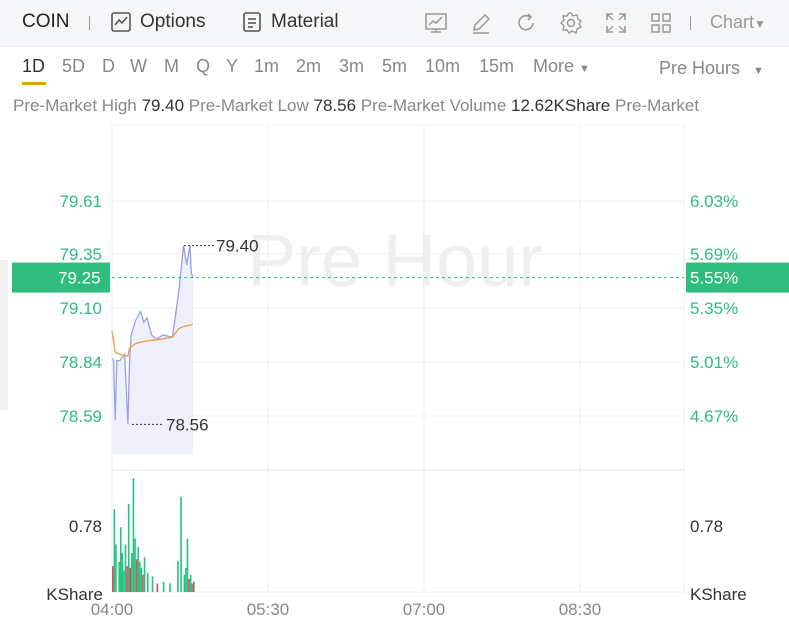 The height and width of the screenshot is (625, 789). I want to click on tab-period-10m: 10m, so click(442, 66).